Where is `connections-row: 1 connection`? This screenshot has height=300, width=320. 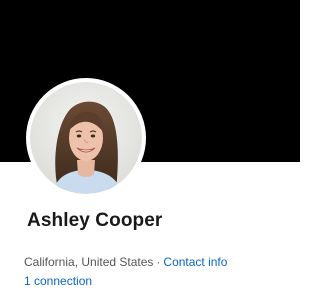
connections-row: 1 connection is located at coordinates (58, 281).